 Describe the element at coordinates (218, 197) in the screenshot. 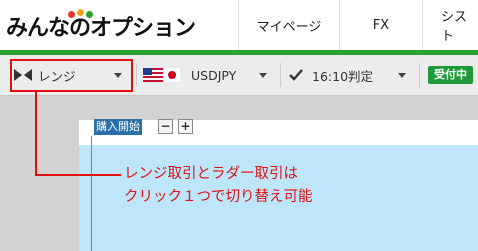

I see `callout-line-2: クリック１つで切り替え可能` at that location.